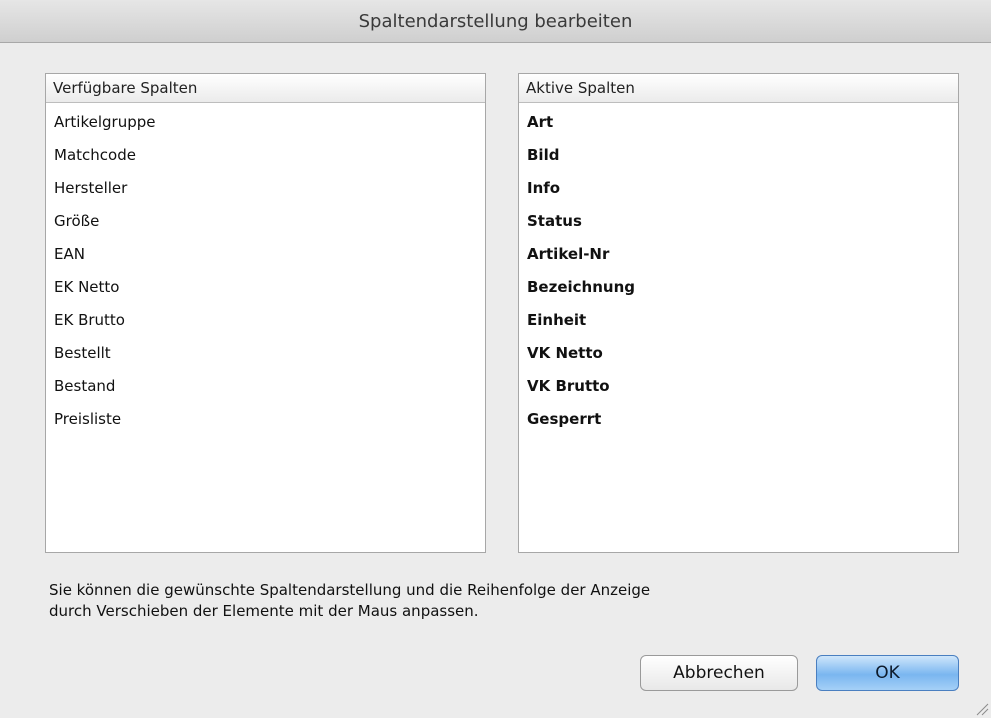  I want to click on list-item-status: Status, so click(738, 221).